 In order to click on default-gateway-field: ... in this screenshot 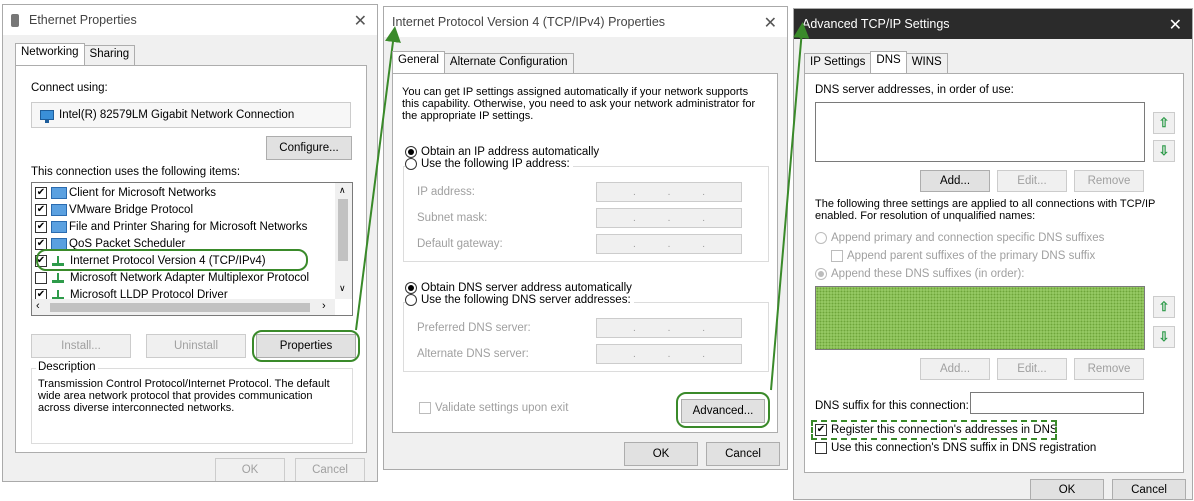, I will do `click(669, 244)`.